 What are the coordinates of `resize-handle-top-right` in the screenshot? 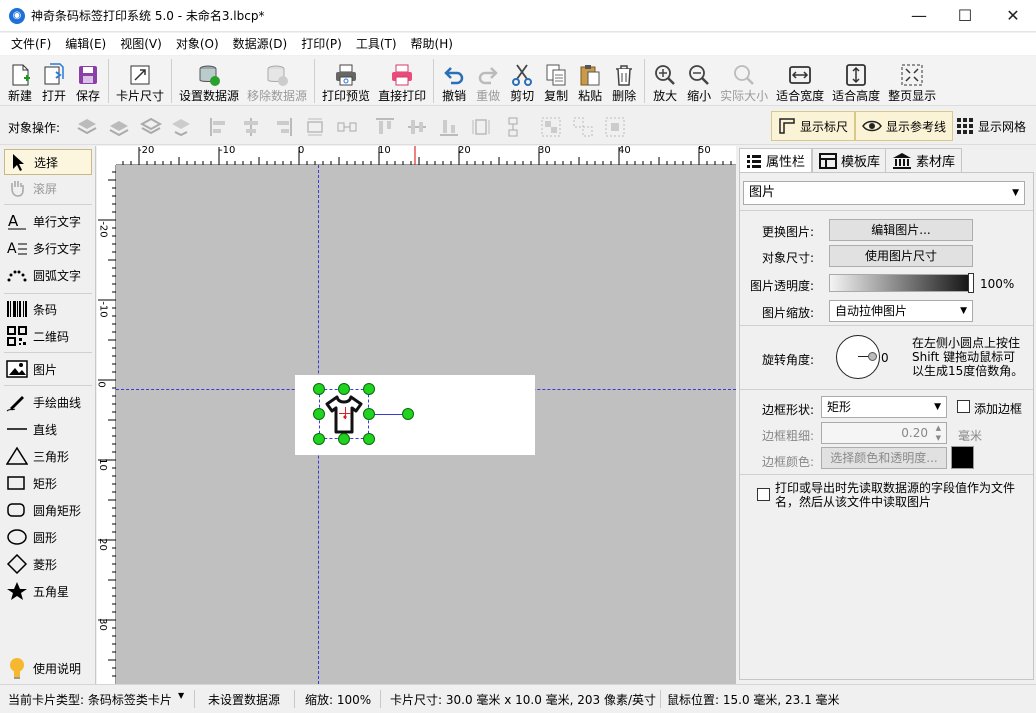 It's located at (369, 389).